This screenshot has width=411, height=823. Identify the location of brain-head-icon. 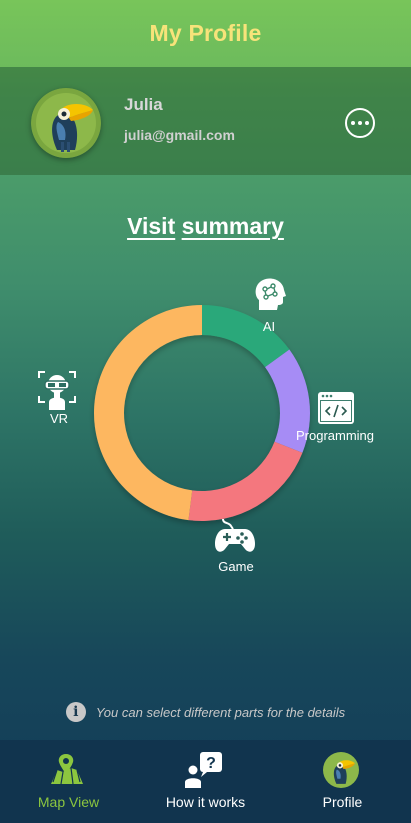
(270, 296).